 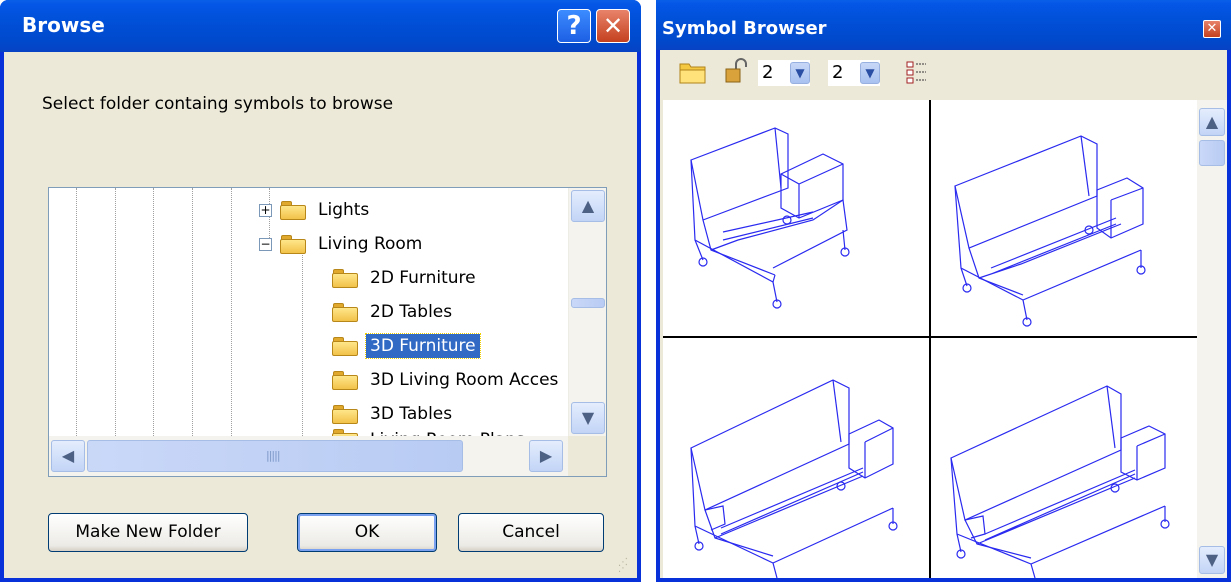 I want to click on make-new-folder-button: Make New Folder, so click(x=148, y=532).